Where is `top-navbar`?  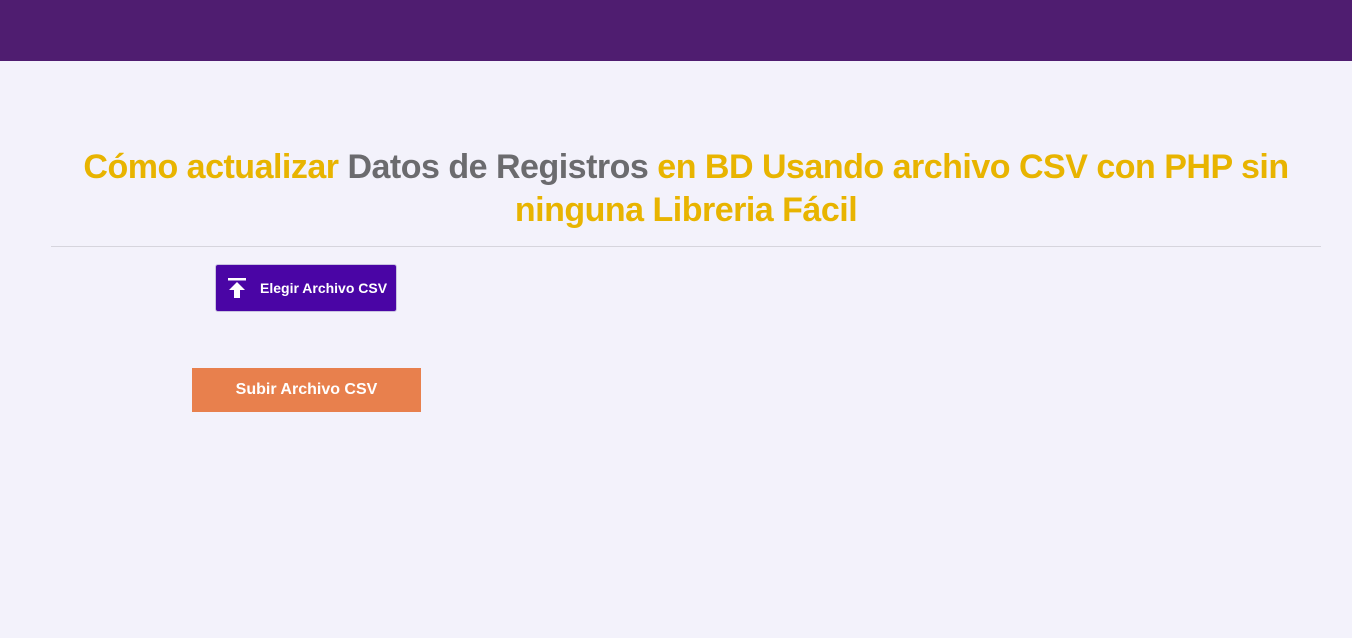 top-navbar is located at coordinates (676, 30).